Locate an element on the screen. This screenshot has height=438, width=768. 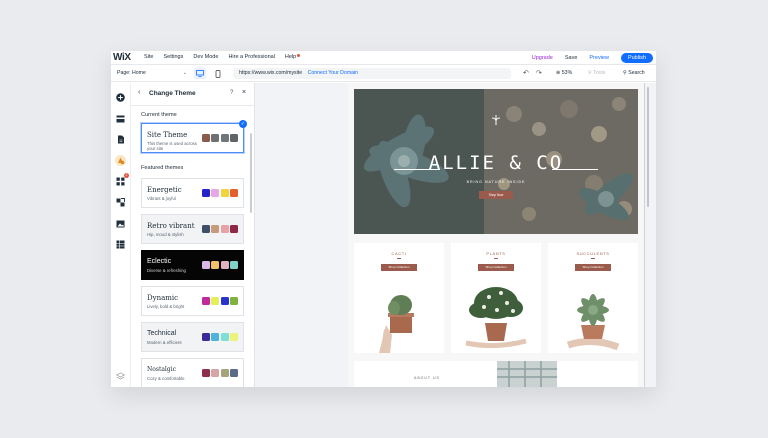
preview-button: Preview is located at coordinates (599, 58).